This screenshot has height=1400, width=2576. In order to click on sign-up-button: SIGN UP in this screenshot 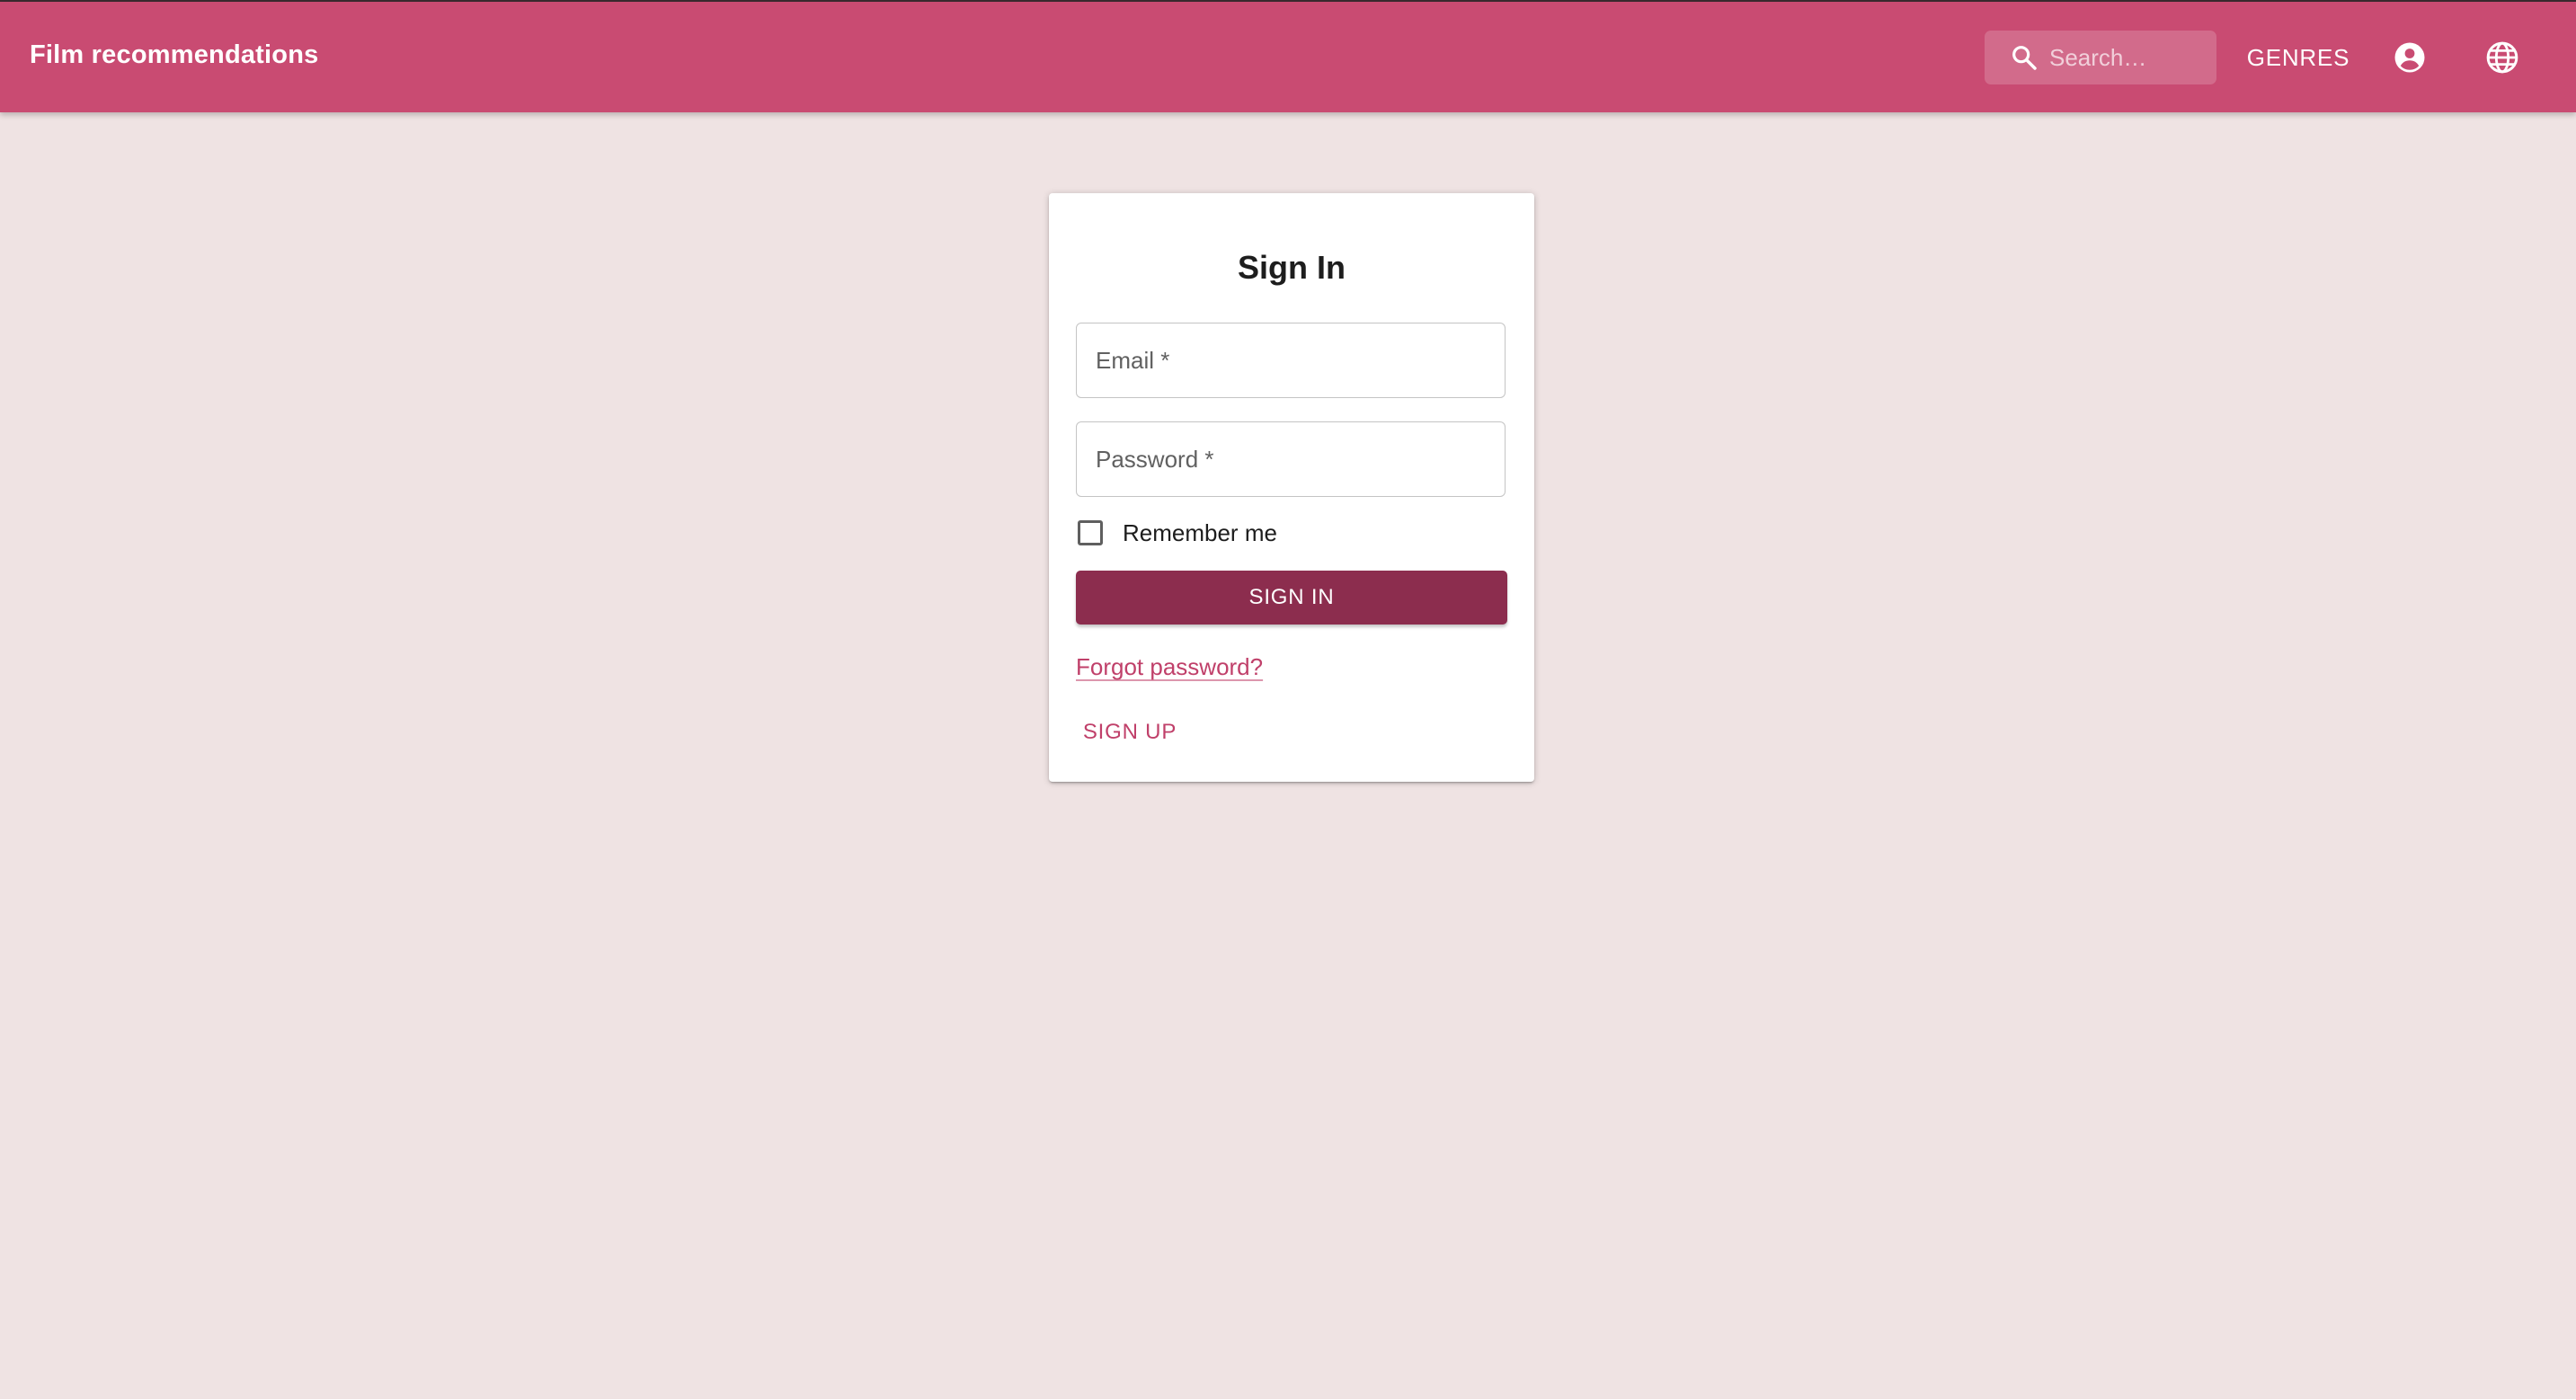, I will do `click(1130, 732)`.